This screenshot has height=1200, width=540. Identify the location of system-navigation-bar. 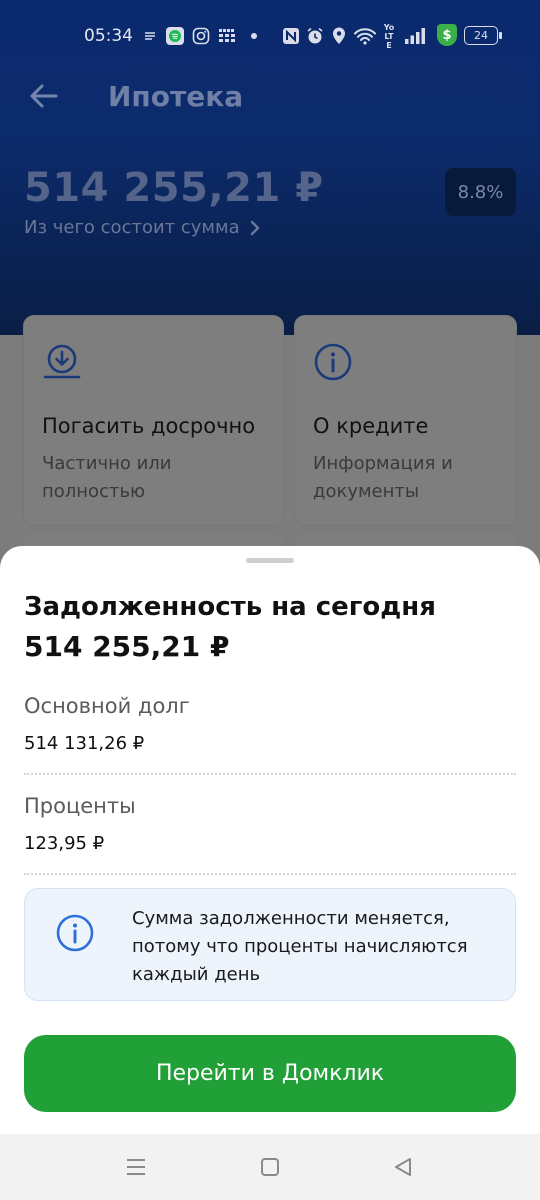
(270, 1167).